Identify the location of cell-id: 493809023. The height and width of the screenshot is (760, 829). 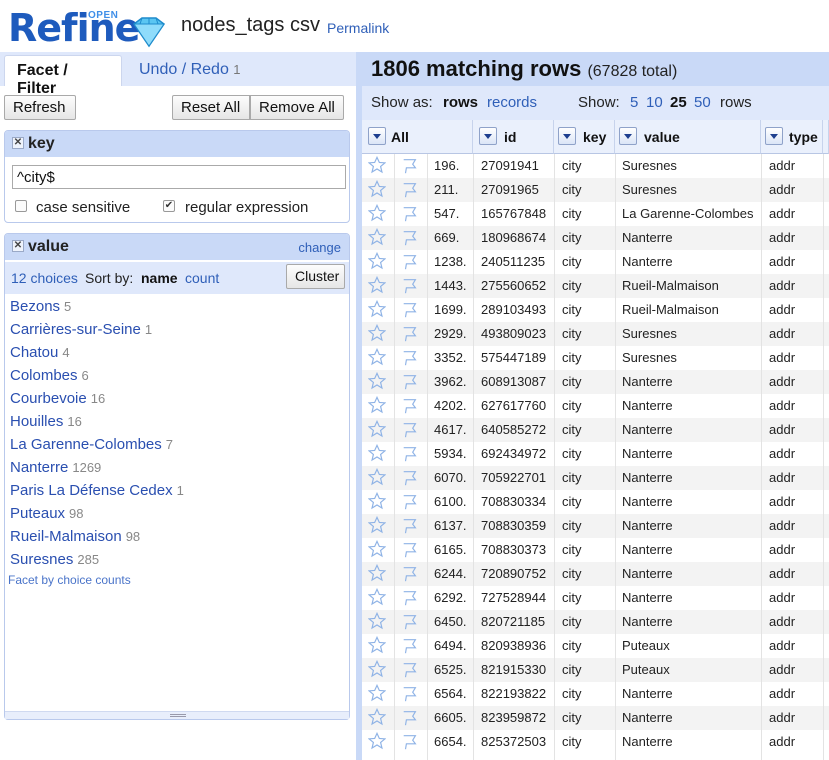
(513, 333).